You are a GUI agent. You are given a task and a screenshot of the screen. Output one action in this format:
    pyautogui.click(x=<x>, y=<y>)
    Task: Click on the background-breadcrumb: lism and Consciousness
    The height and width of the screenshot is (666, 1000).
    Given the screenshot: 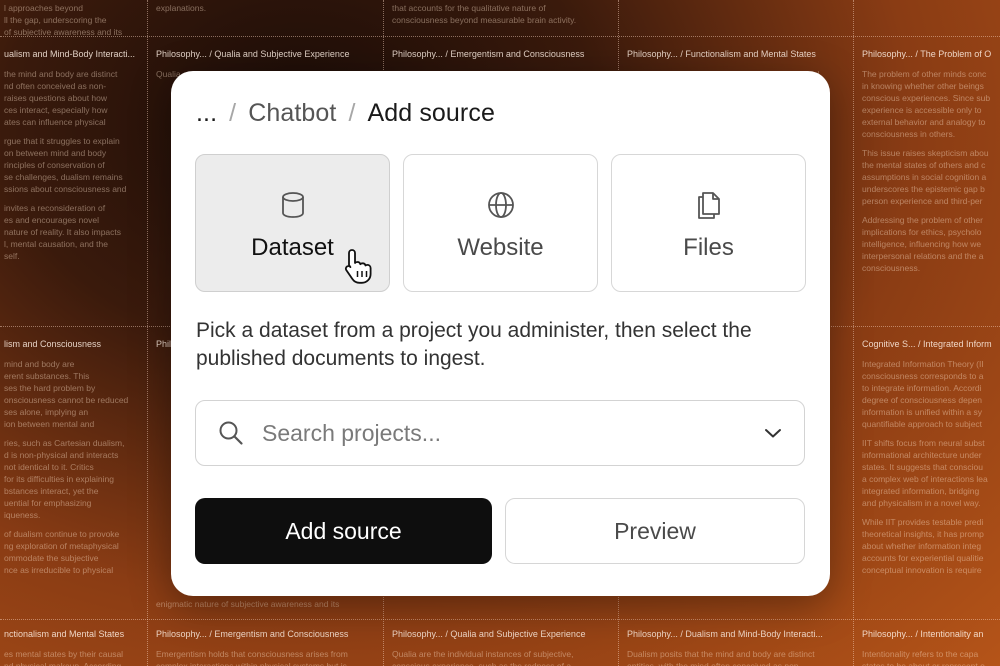 What is the action you would take?
    pyautogui.click(x=53, y=344)
    